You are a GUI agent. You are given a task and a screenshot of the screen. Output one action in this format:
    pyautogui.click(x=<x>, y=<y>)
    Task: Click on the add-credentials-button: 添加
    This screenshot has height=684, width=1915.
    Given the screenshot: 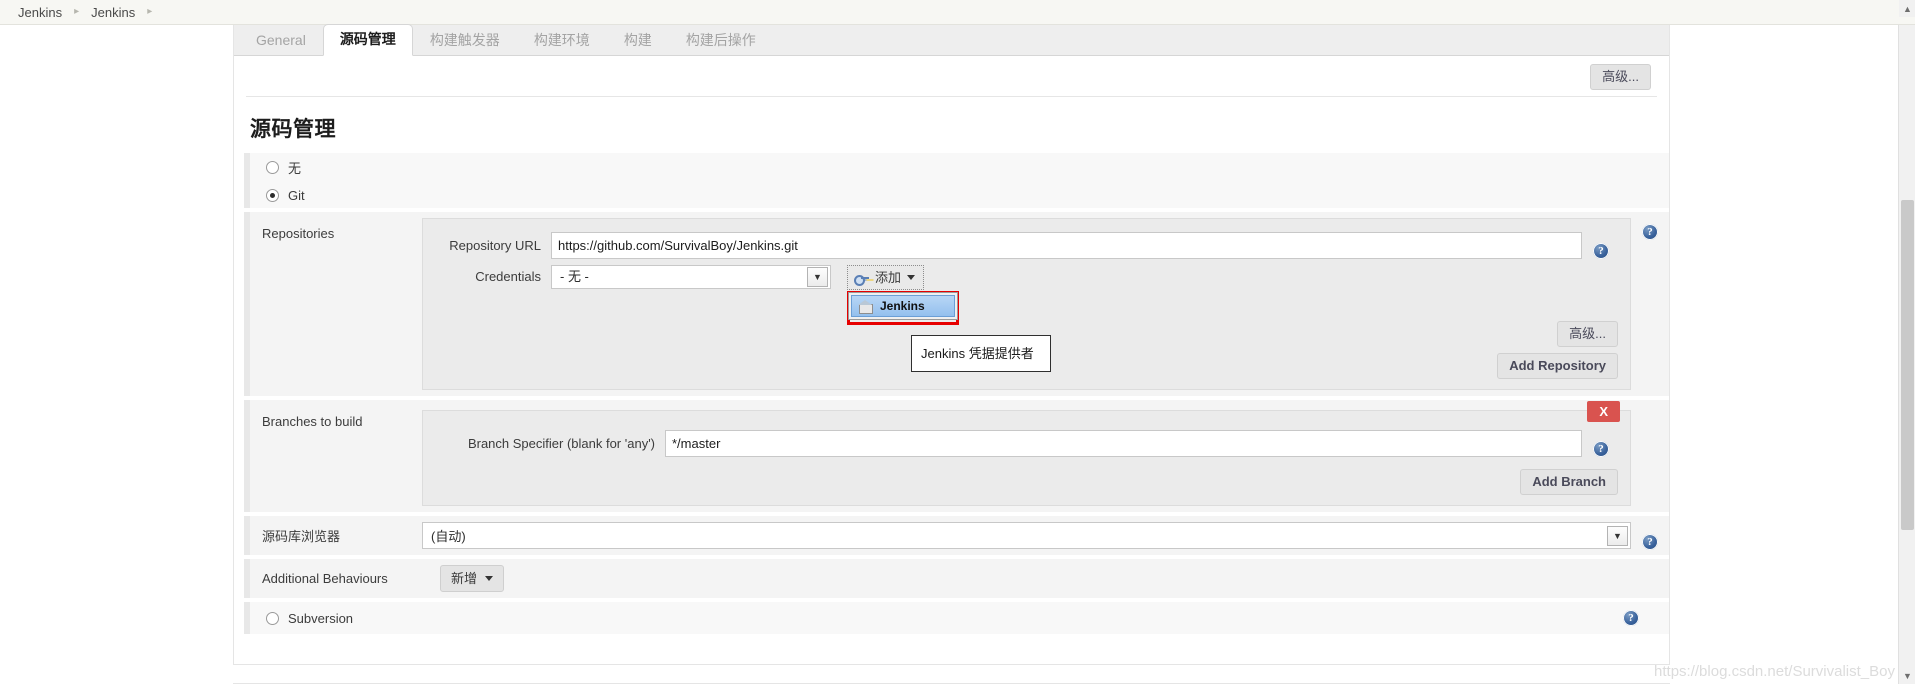 What is the action you would take?
    pyautogui.click(x=886, y=277)
    